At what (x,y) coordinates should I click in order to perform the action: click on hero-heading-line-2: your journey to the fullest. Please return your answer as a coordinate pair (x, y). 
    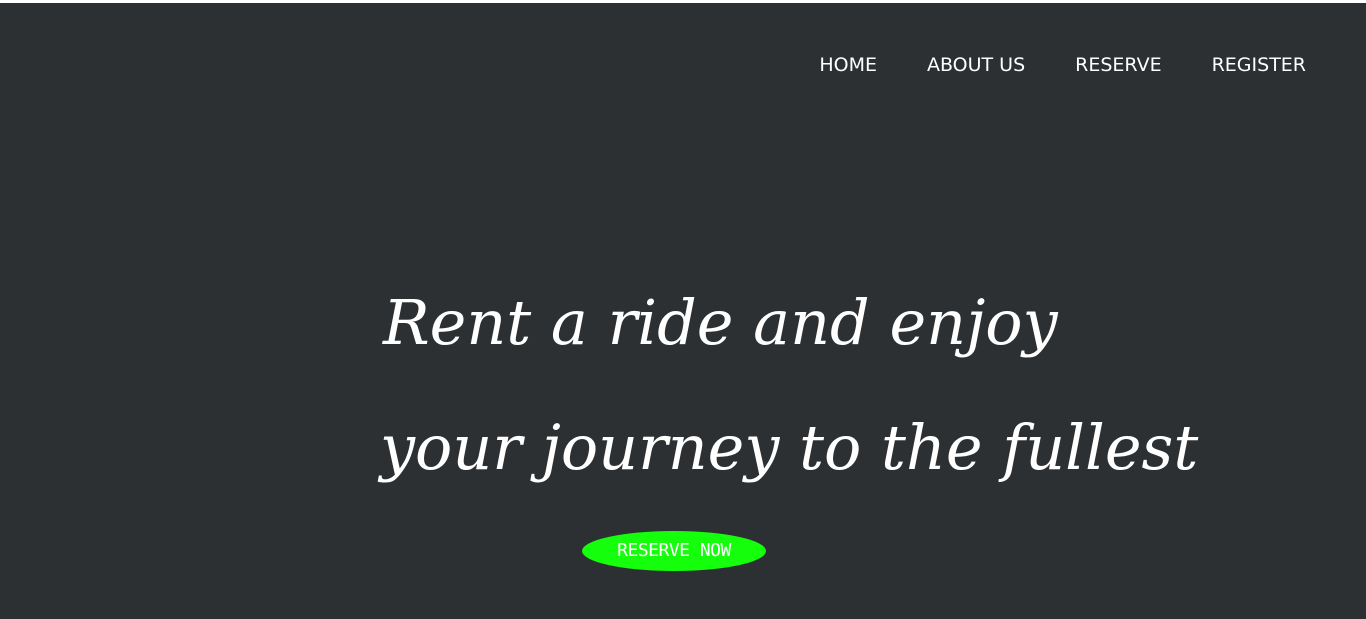
    Looking at the image, I should click on (789, 447).